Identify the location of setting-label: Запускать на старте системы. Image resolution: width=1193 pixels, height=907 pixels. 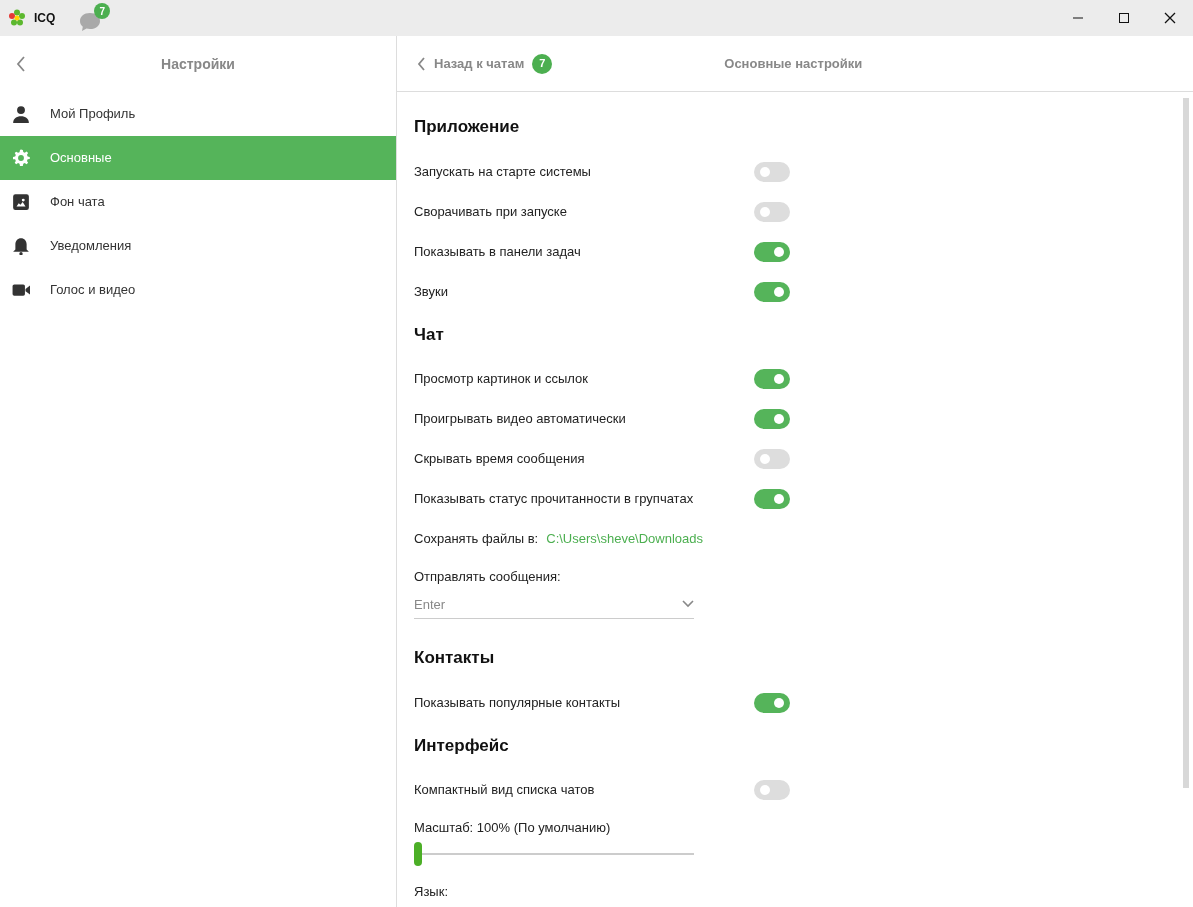
(502, 171).